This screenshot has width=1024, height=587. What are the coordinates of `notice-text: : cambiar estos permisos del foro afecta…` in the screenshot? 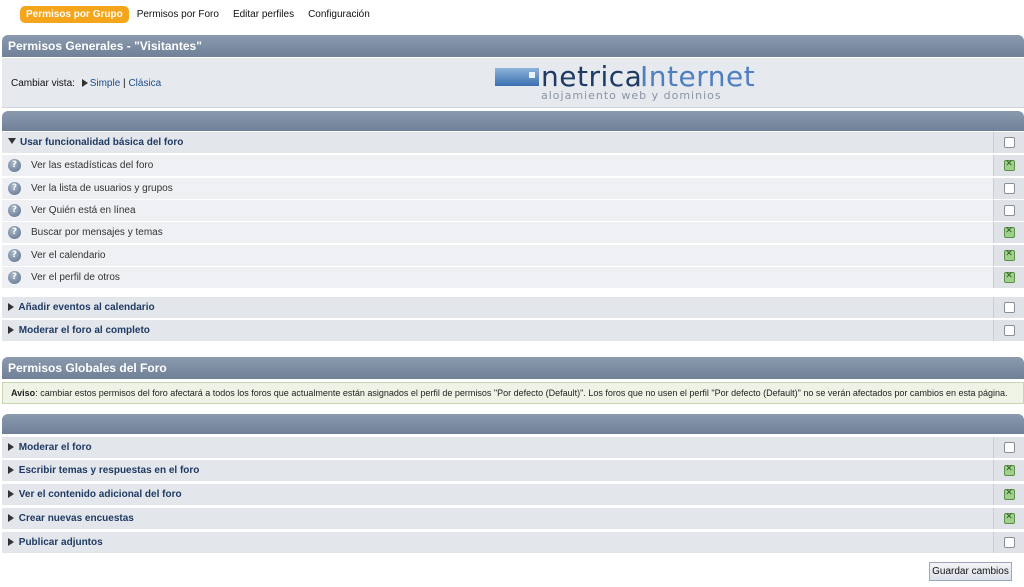 It's located at (521, 393).